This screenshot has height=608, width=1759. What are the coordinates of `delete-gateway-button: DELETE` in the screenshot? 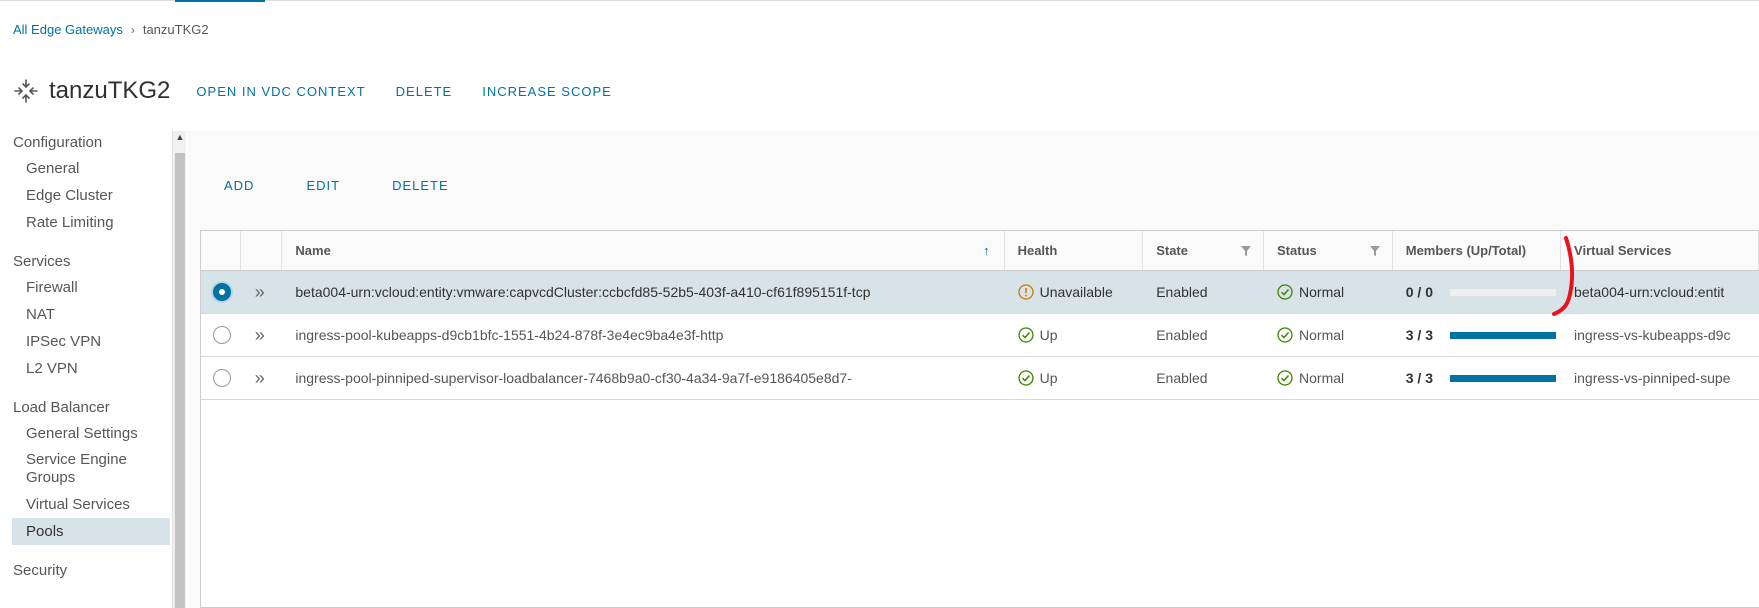 It's located at (424, 91).